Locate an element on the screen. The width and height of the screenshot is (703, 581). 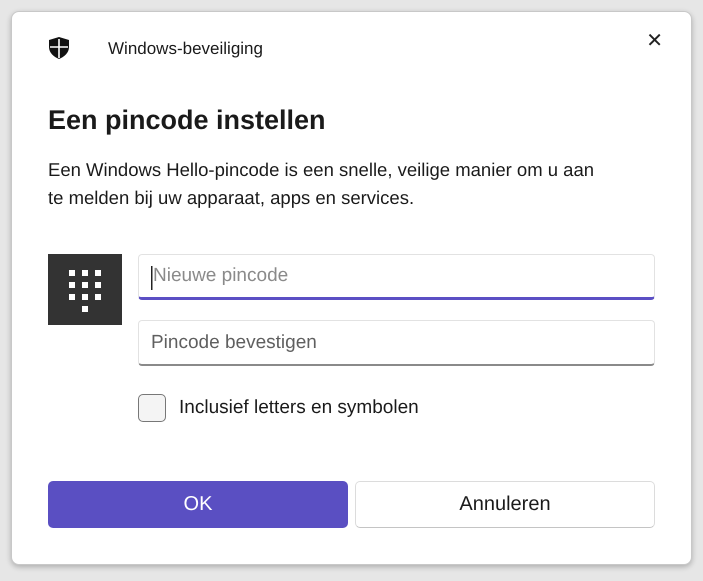
close-button: ✕ is located at coordinates (654, 40).